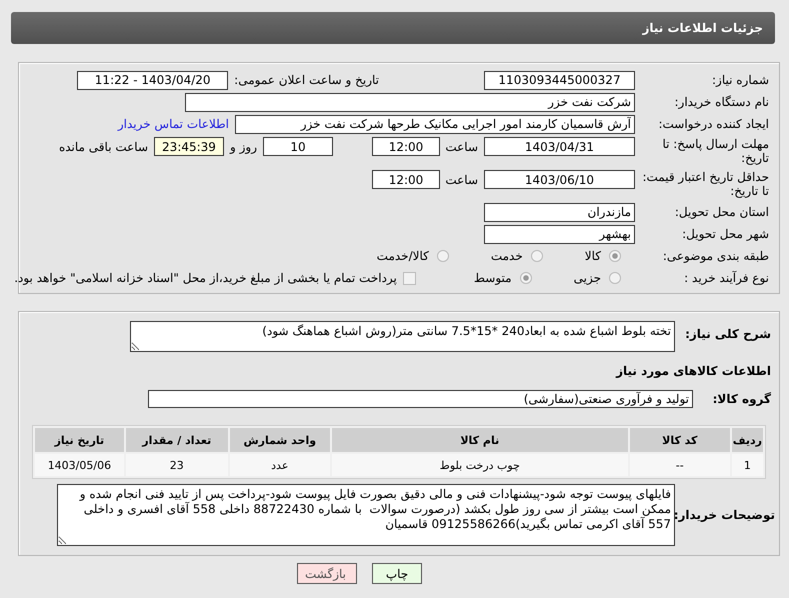 Image resolution: width=789 pixels, height=598 pixels. Describe the element at coordinates (493, 278) in the screenshot. I see `option-label: متوسط` at that location.